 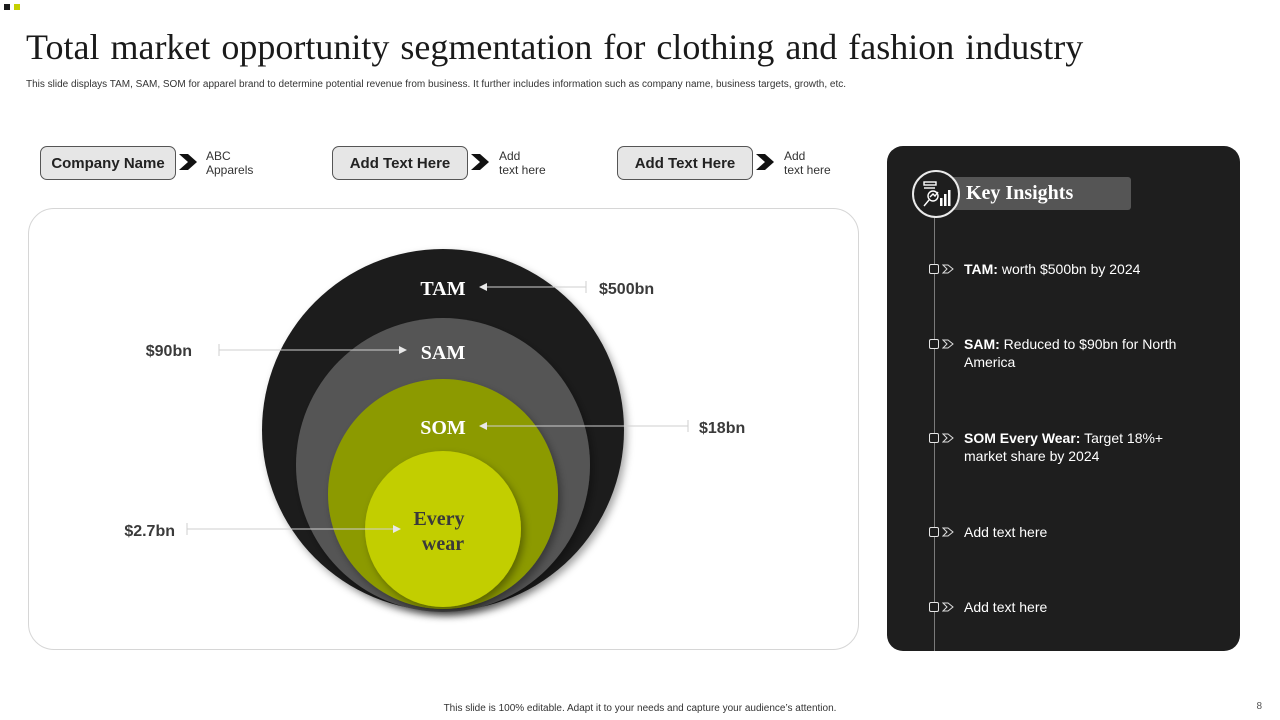 What do you see at coordinates (1070, 353) in the screenshot?
I see `insight-text: SAM: Reduced to $90bn for North America` at bounding box center [1070, 353].